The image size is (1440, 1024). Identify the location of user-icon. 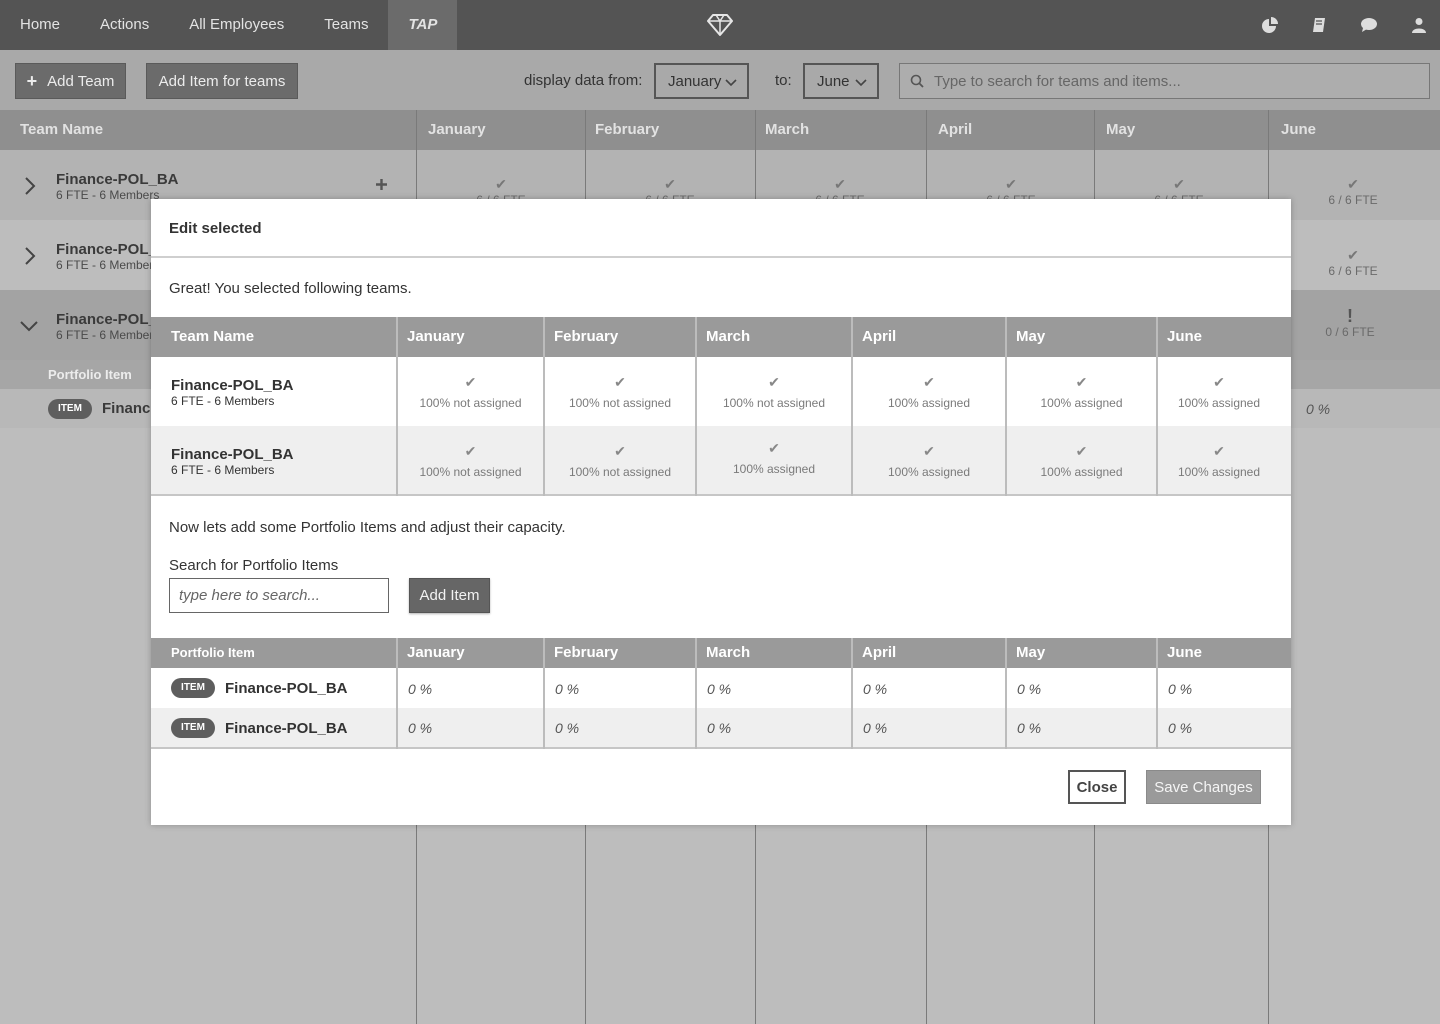
(1419, 25).